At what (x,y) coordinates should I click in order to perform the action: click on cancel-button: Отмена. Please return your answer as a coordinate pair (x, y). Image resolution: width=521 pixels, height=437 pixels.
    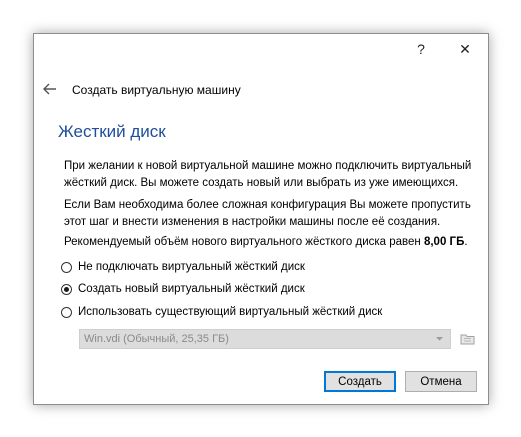
    Looking at the image, I should click on (441, 381).